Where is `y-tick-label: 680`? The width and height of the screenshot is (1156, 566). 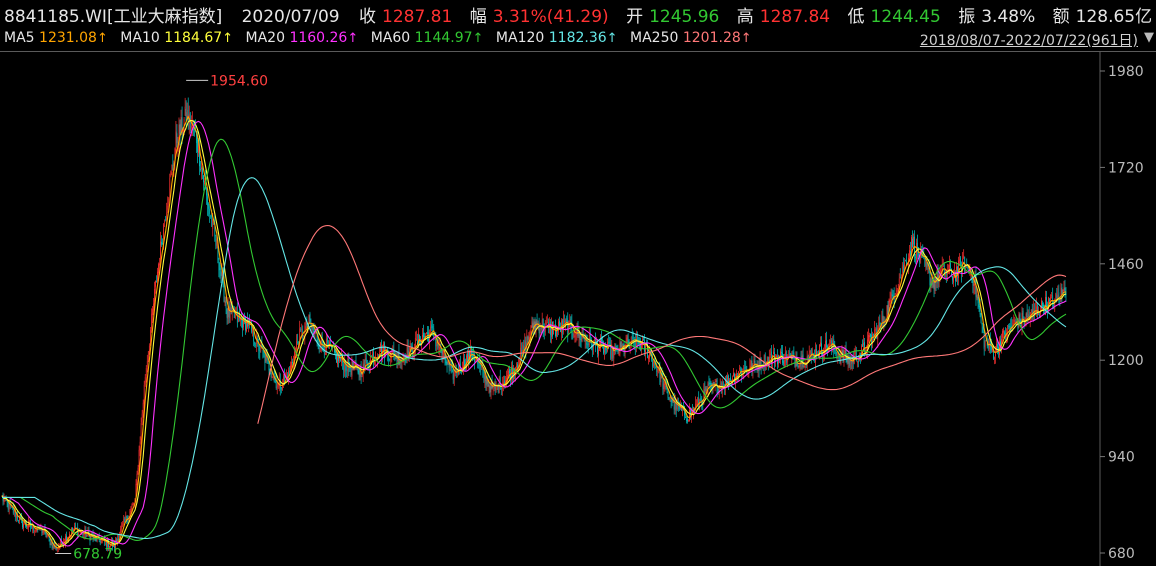 y-tick-label: 680 is located at coordinates (1121, 554).